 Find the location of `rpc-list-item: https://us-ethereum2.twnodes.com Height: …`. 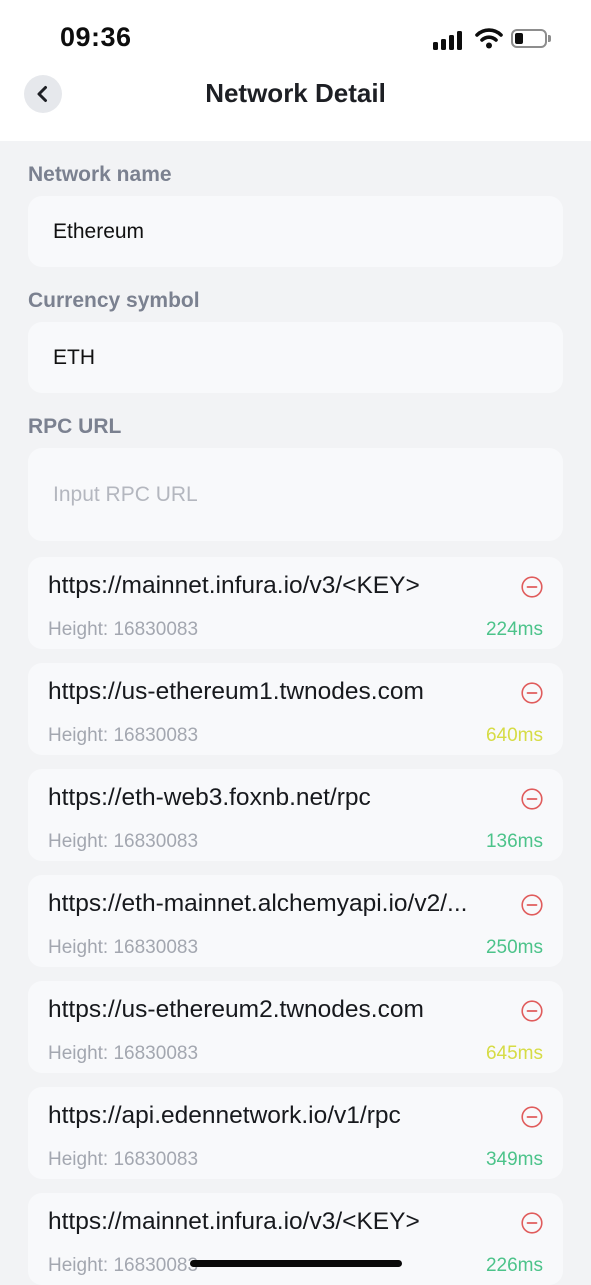

rpc-list-item: https://us-ethereum2.twnodes.com Height: … is located at coordinates (295, 1027).